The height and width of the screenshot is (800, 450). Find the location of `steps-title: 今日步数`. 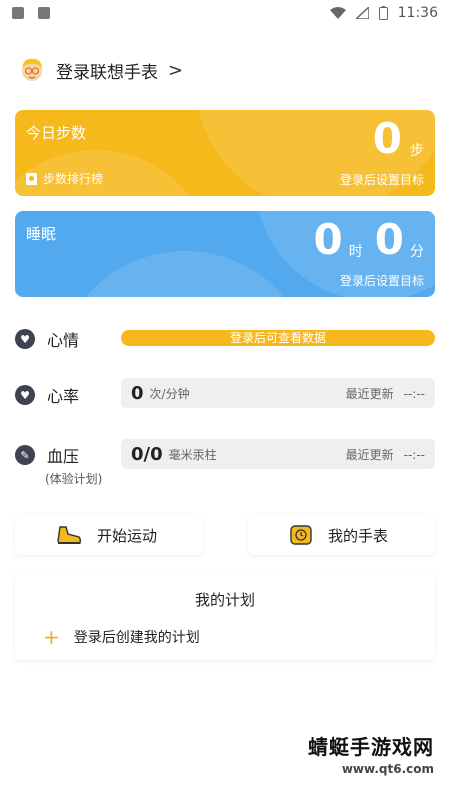

steps-title: 今日步数 is located at coordinates (56, 133).